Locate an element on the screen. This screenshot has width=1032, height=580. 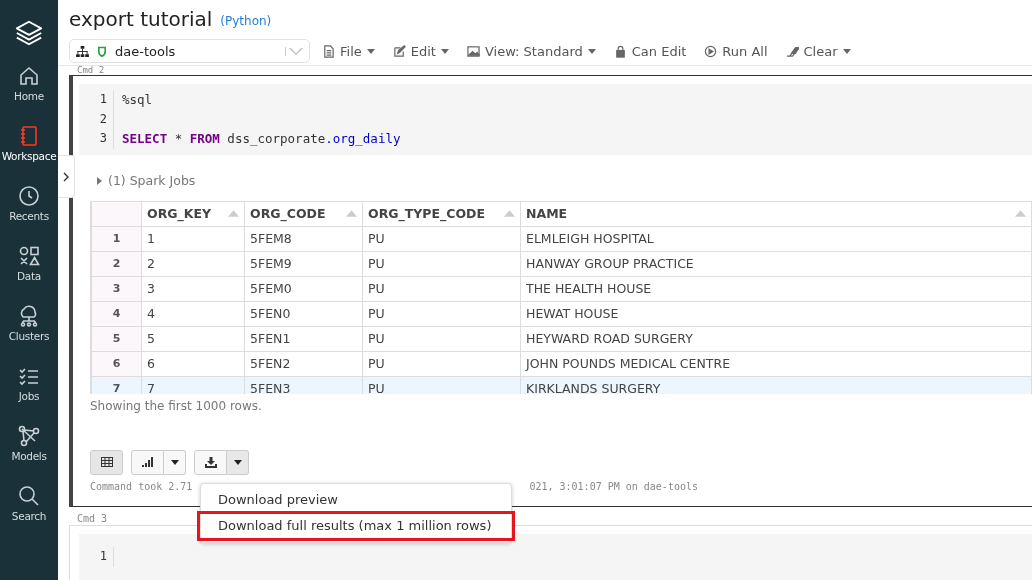
menu-item: Download preview is located at coordinates (356, 500).